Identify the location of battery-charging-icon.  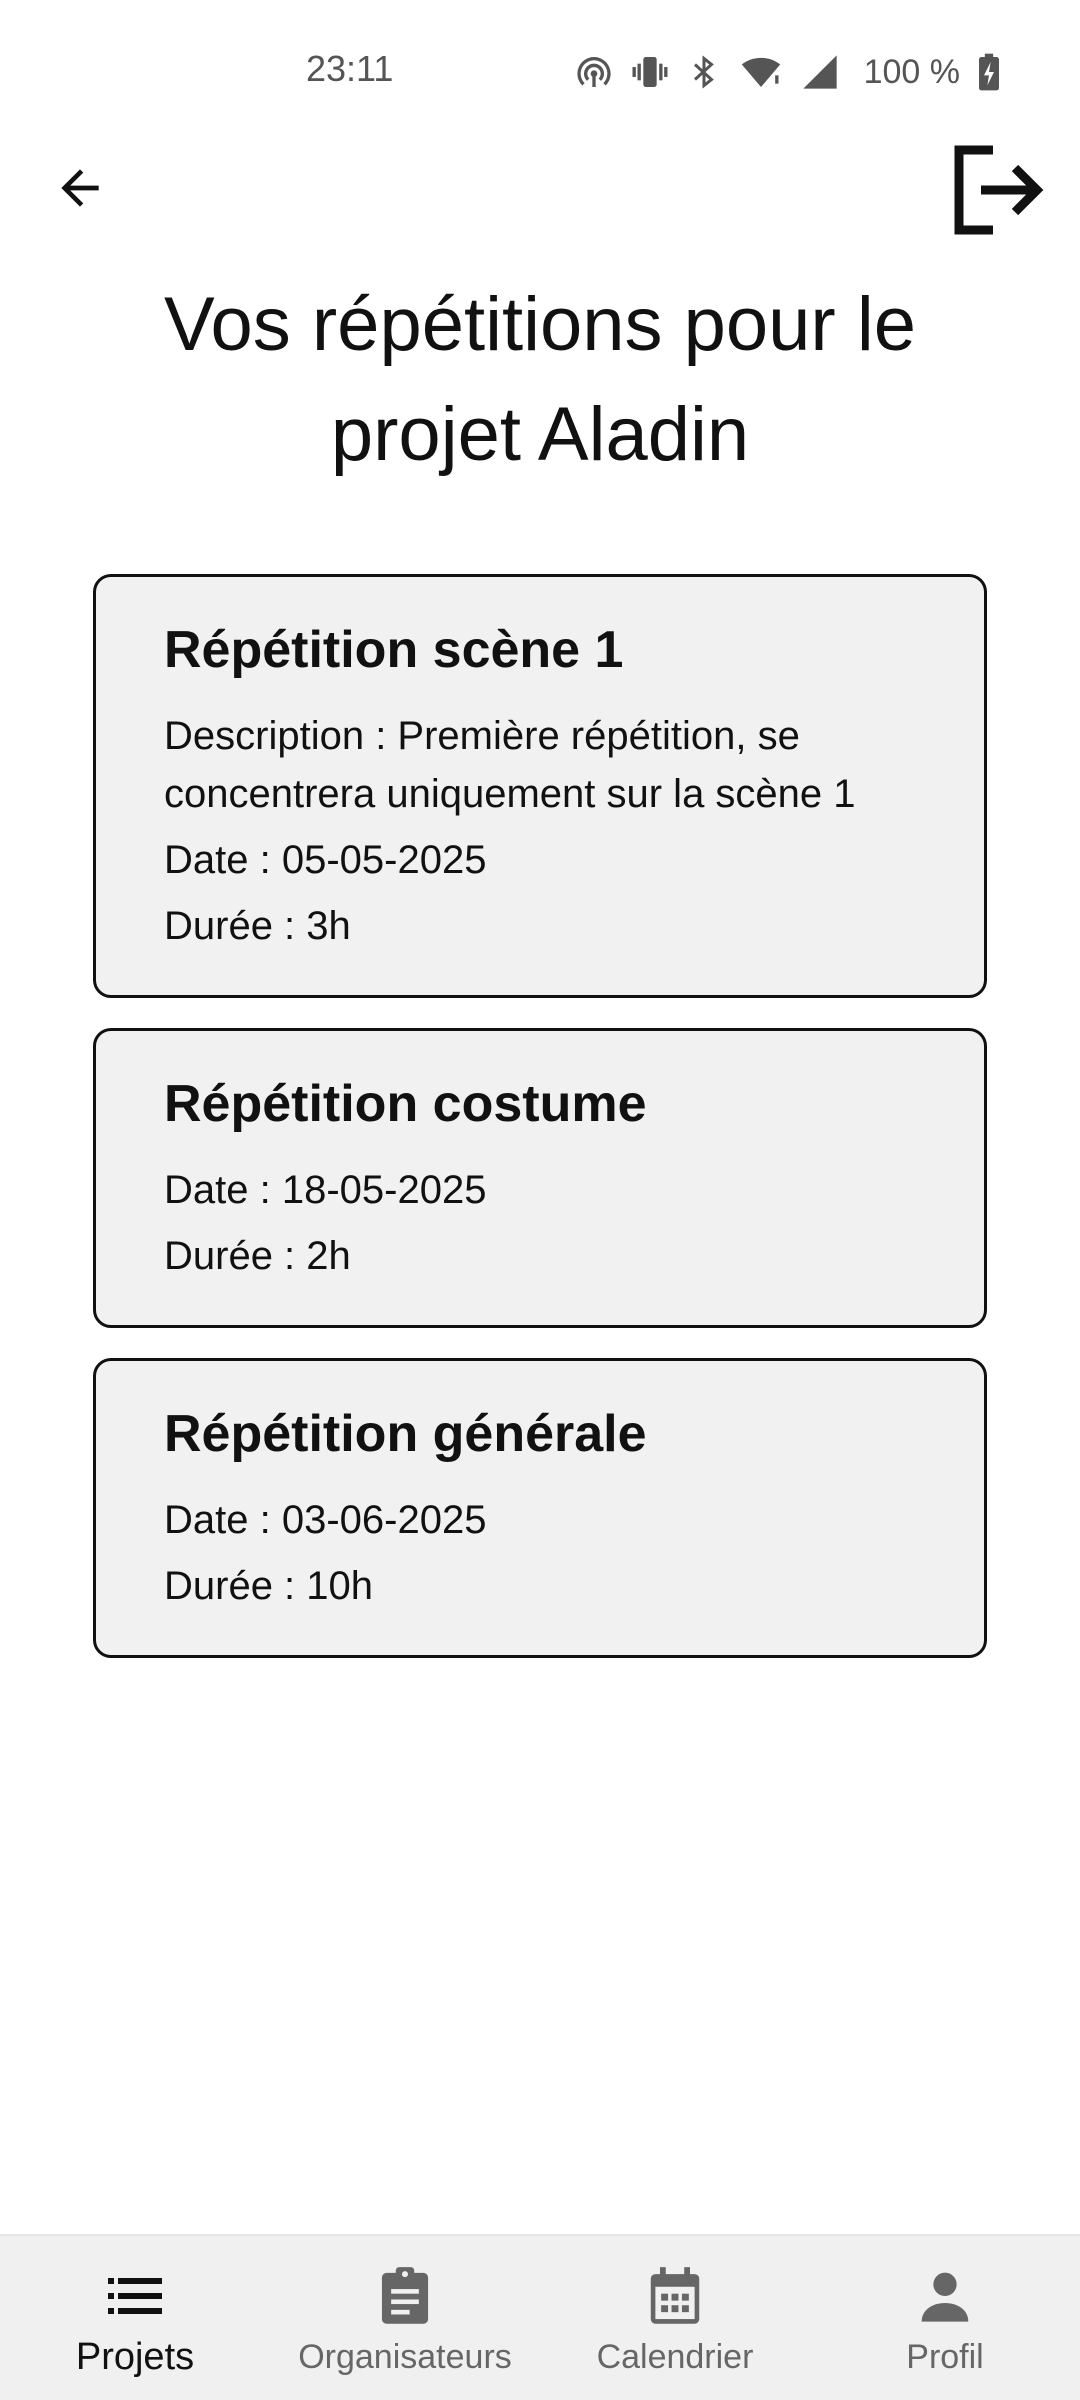
(989, 72).